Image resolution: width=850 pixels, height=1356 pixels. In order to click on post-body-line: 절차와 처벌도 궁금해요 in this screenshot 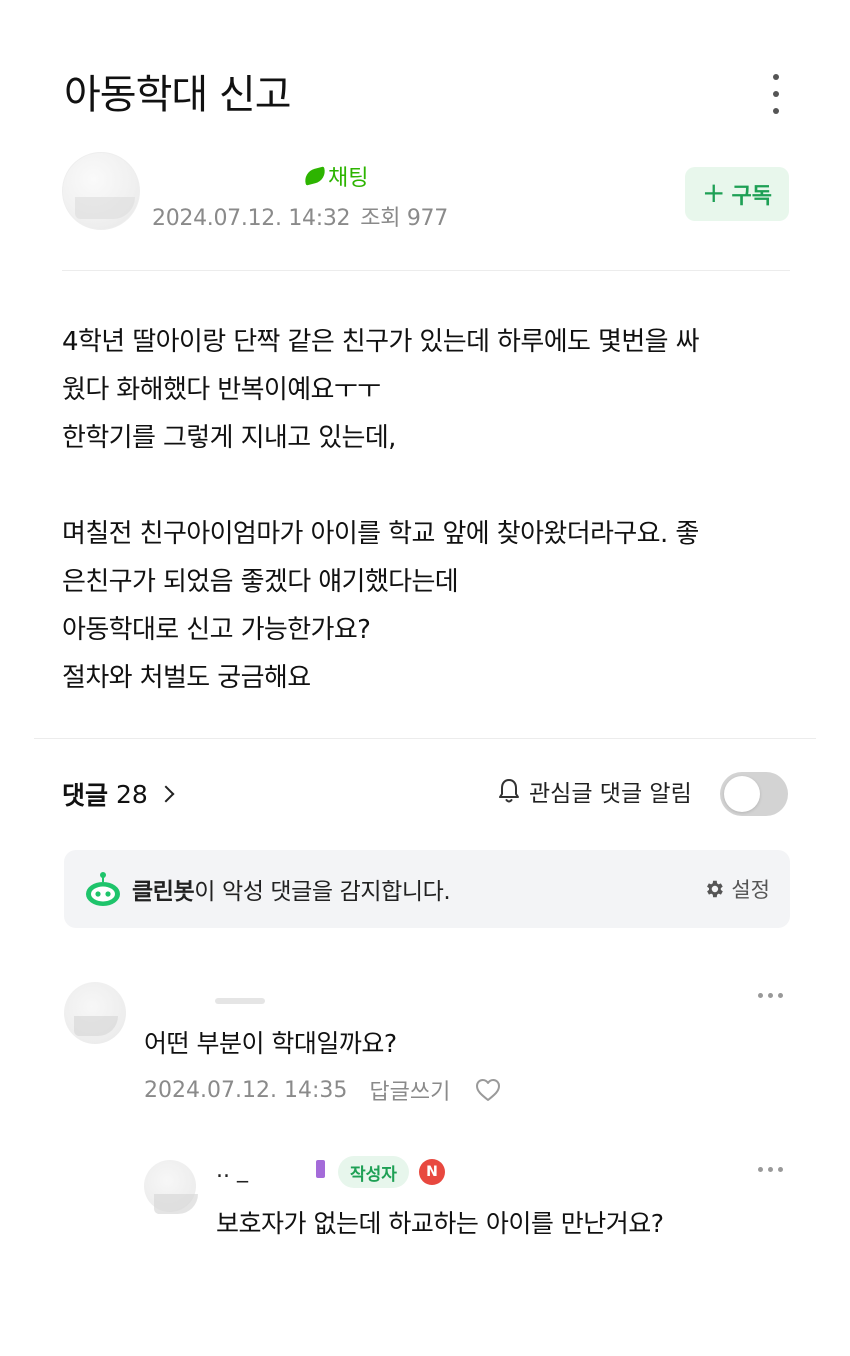, I will do `click(186, 678)`.